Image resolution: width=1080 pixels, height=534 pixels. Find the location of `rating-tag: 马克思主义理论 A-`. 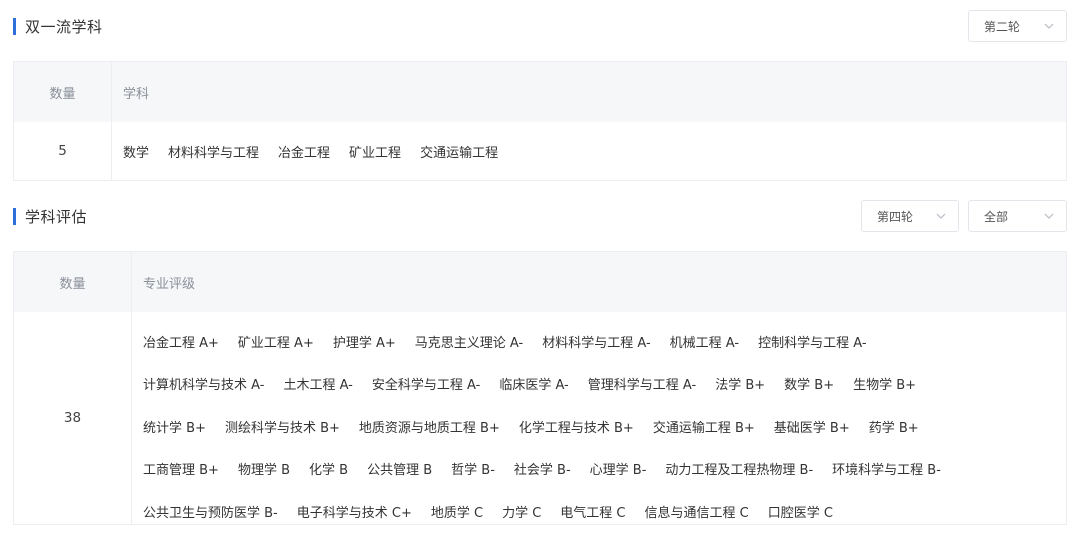

rating-tag: 马克思主义理论 A- is located at coordinates (469, 343).